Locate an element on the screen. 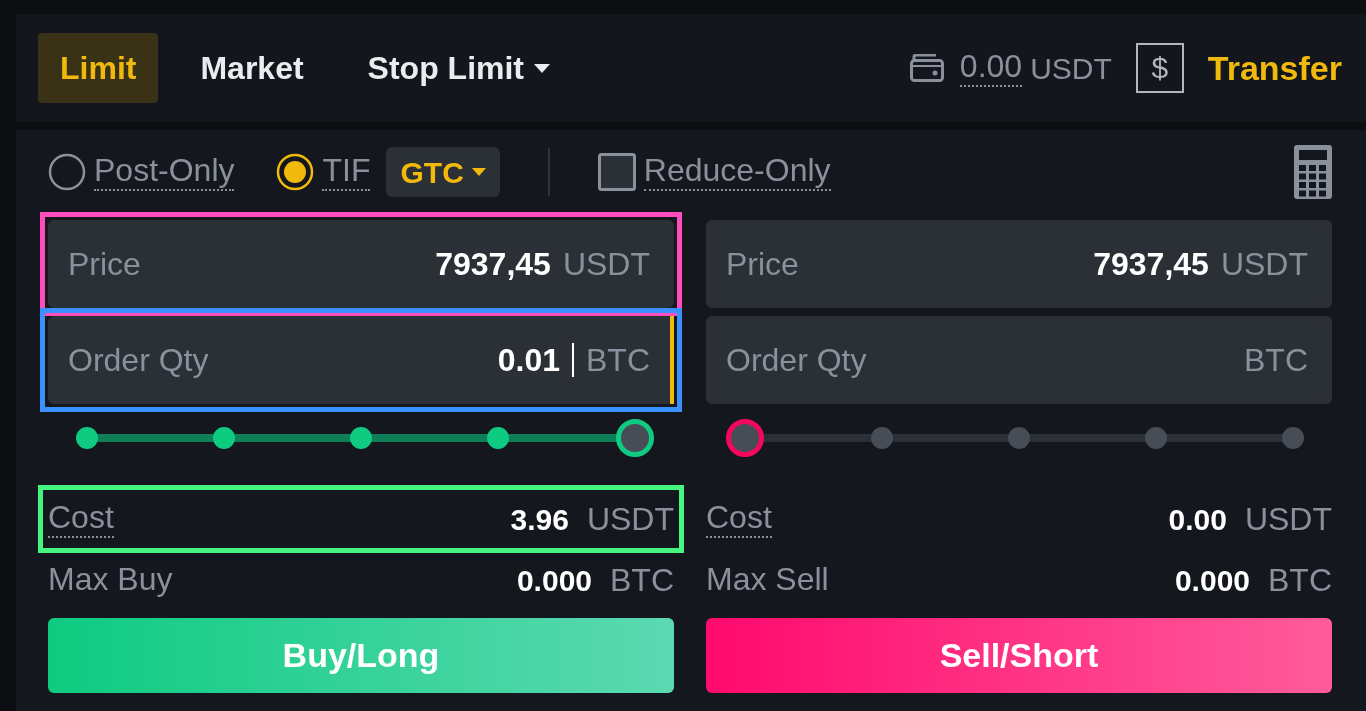 The image size is (1366, 711). option-label: Reduce-Only is located at coordinates (737, 172).